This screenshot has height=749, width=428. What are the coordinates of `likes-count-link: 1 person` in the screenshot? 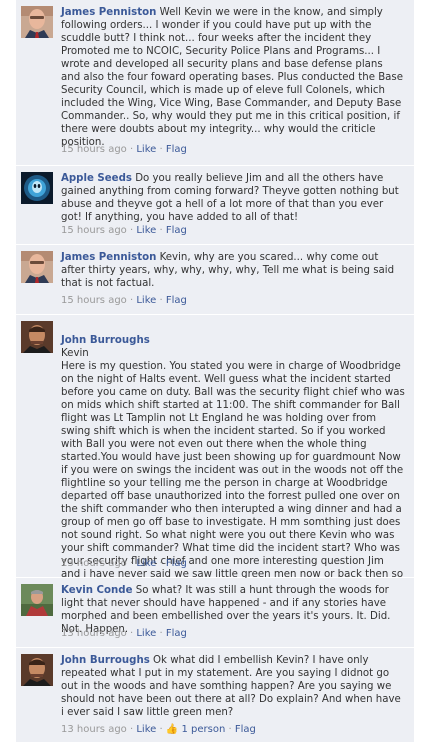 It's located at (204, 729).